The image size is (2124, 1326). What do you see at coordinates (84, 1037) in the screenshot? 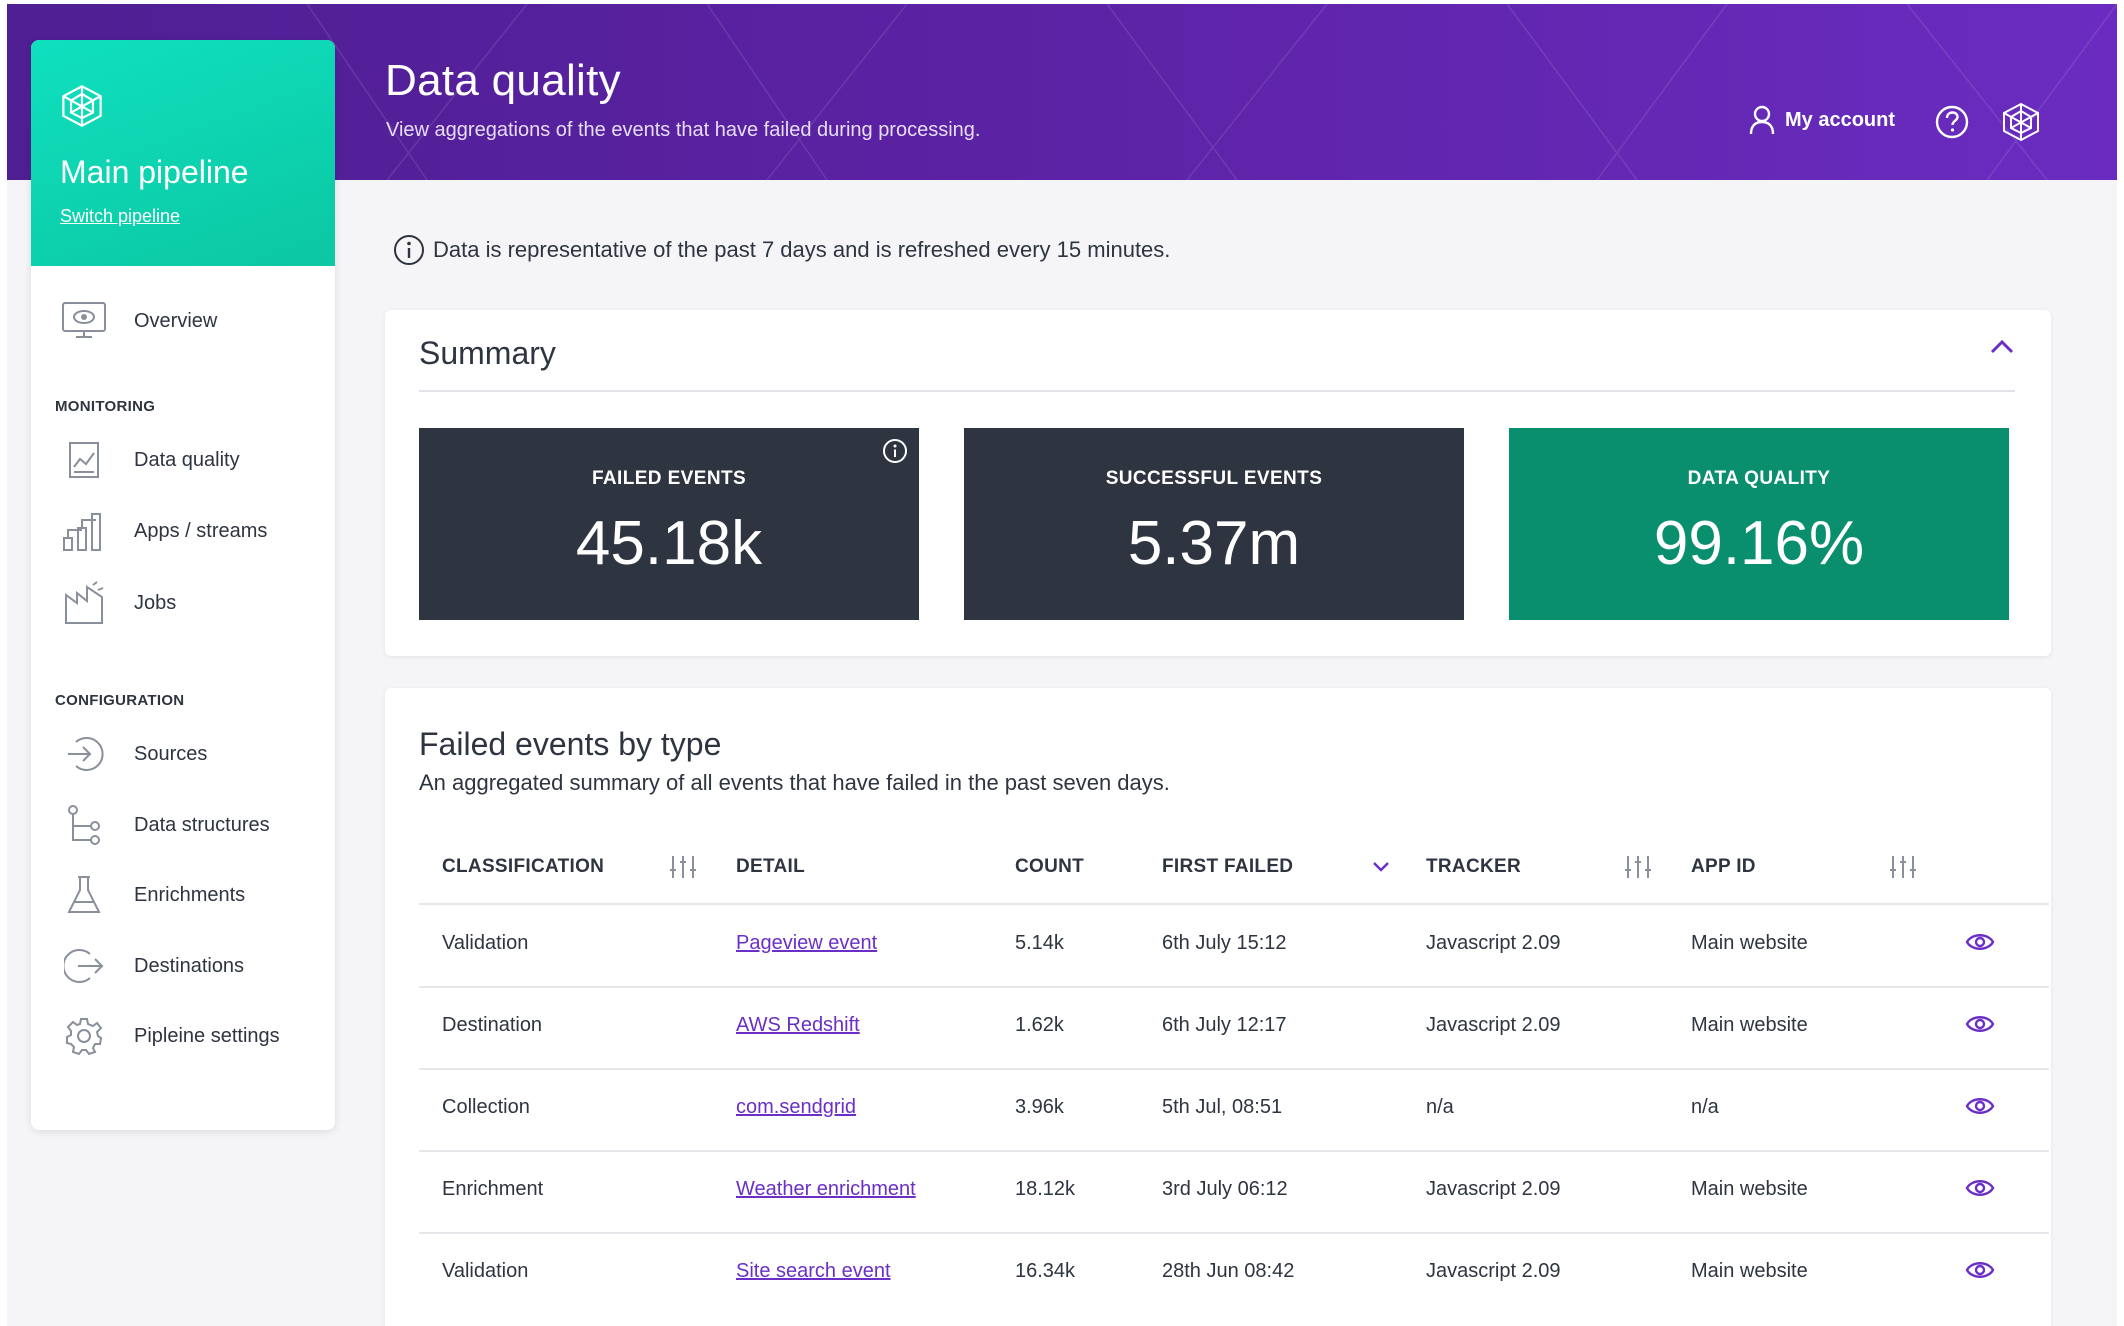
I see `gear-icon` at bounding box center [84, 1037].